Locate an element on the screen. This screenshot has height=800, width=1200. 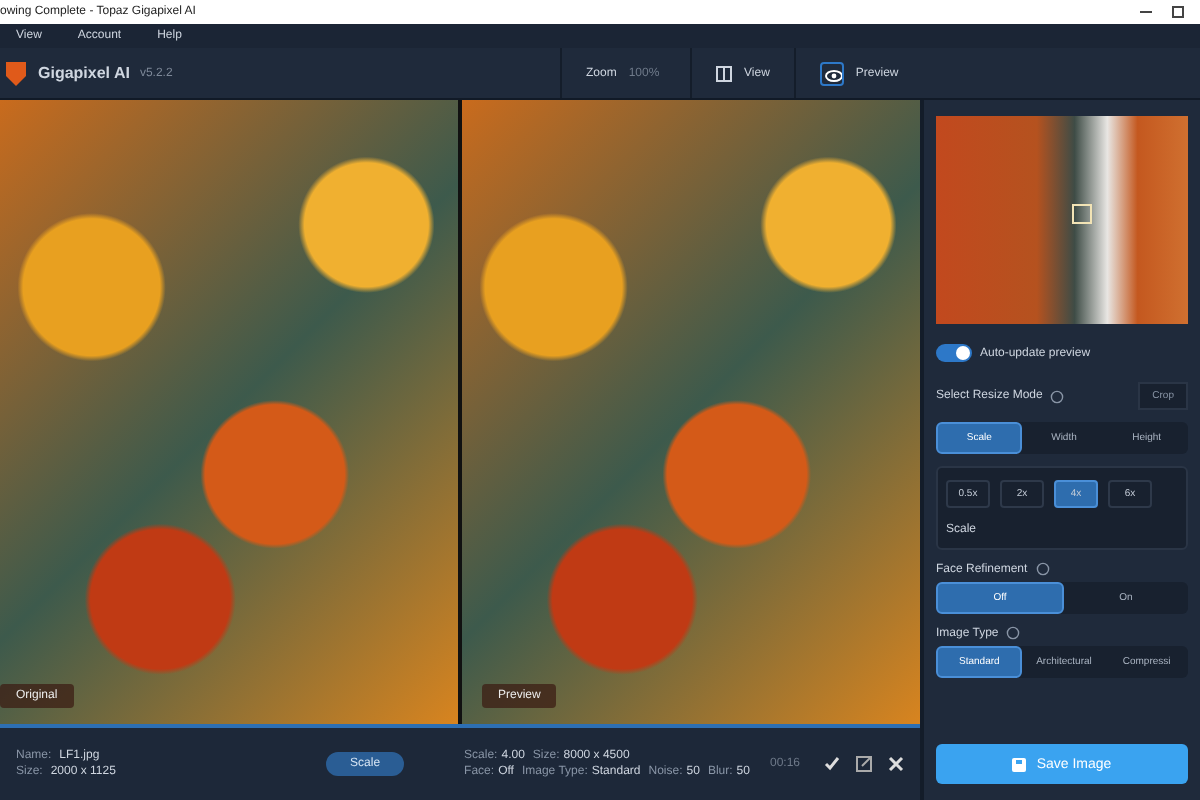
logo-icon is located at coordinates (16, 73).